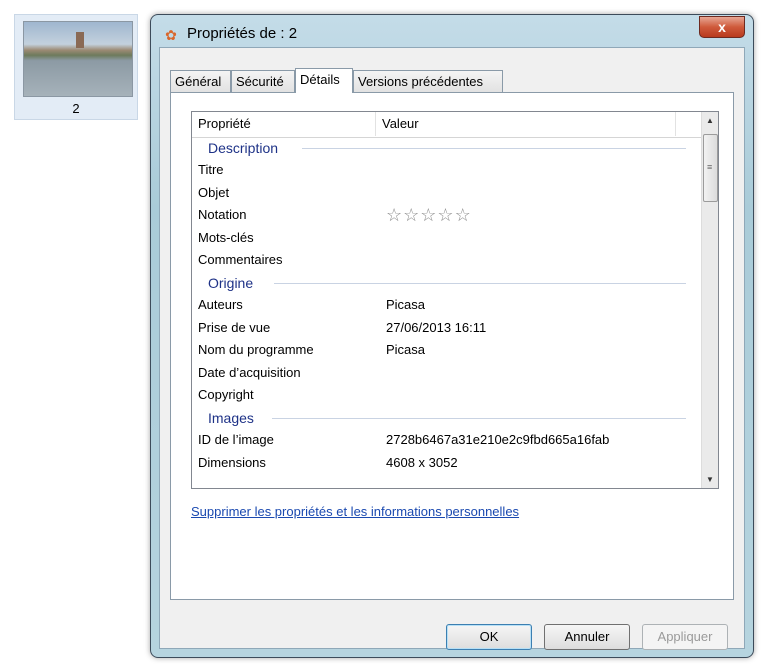 Image resolution: width=763 pixels, height=664 pixels. I want to click on group-label: Origine, so click(231, 282).